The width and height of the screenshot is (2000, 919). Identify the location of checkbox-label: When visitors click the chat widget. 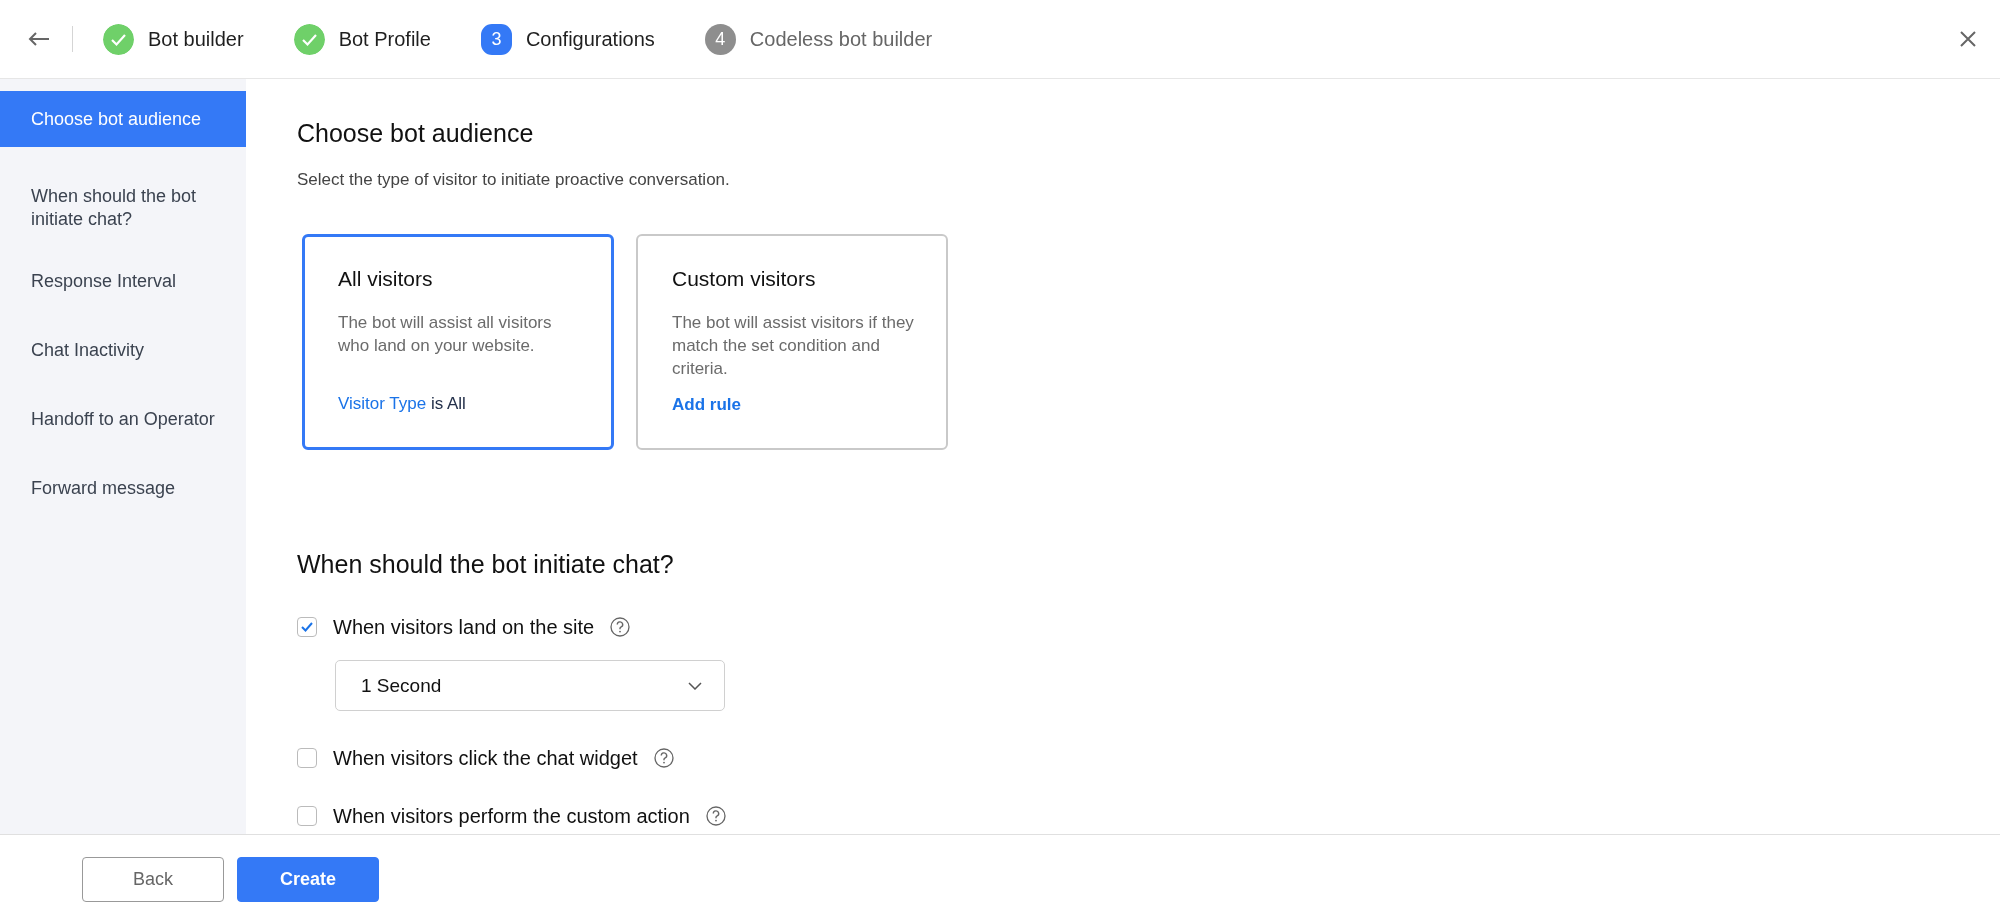
(485, 758).